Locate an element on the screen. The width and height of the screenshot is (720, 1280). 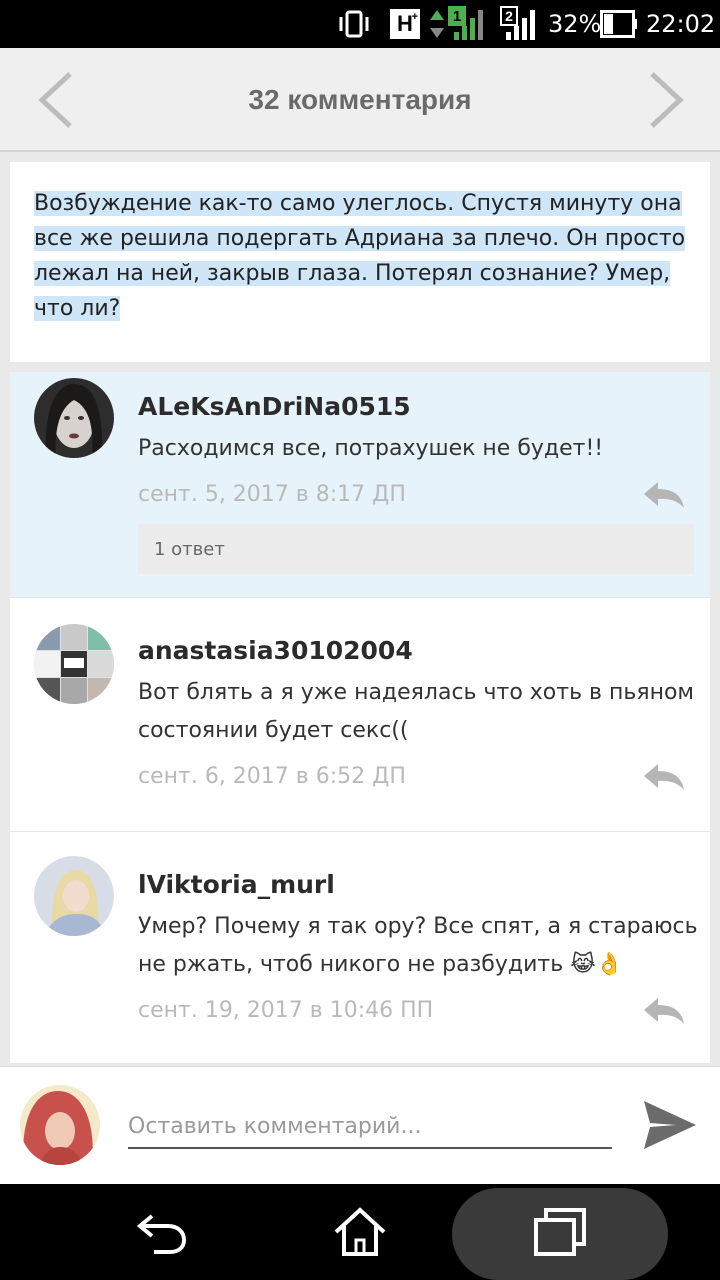
system-nav-bar is located at coordinates (360, 1232).